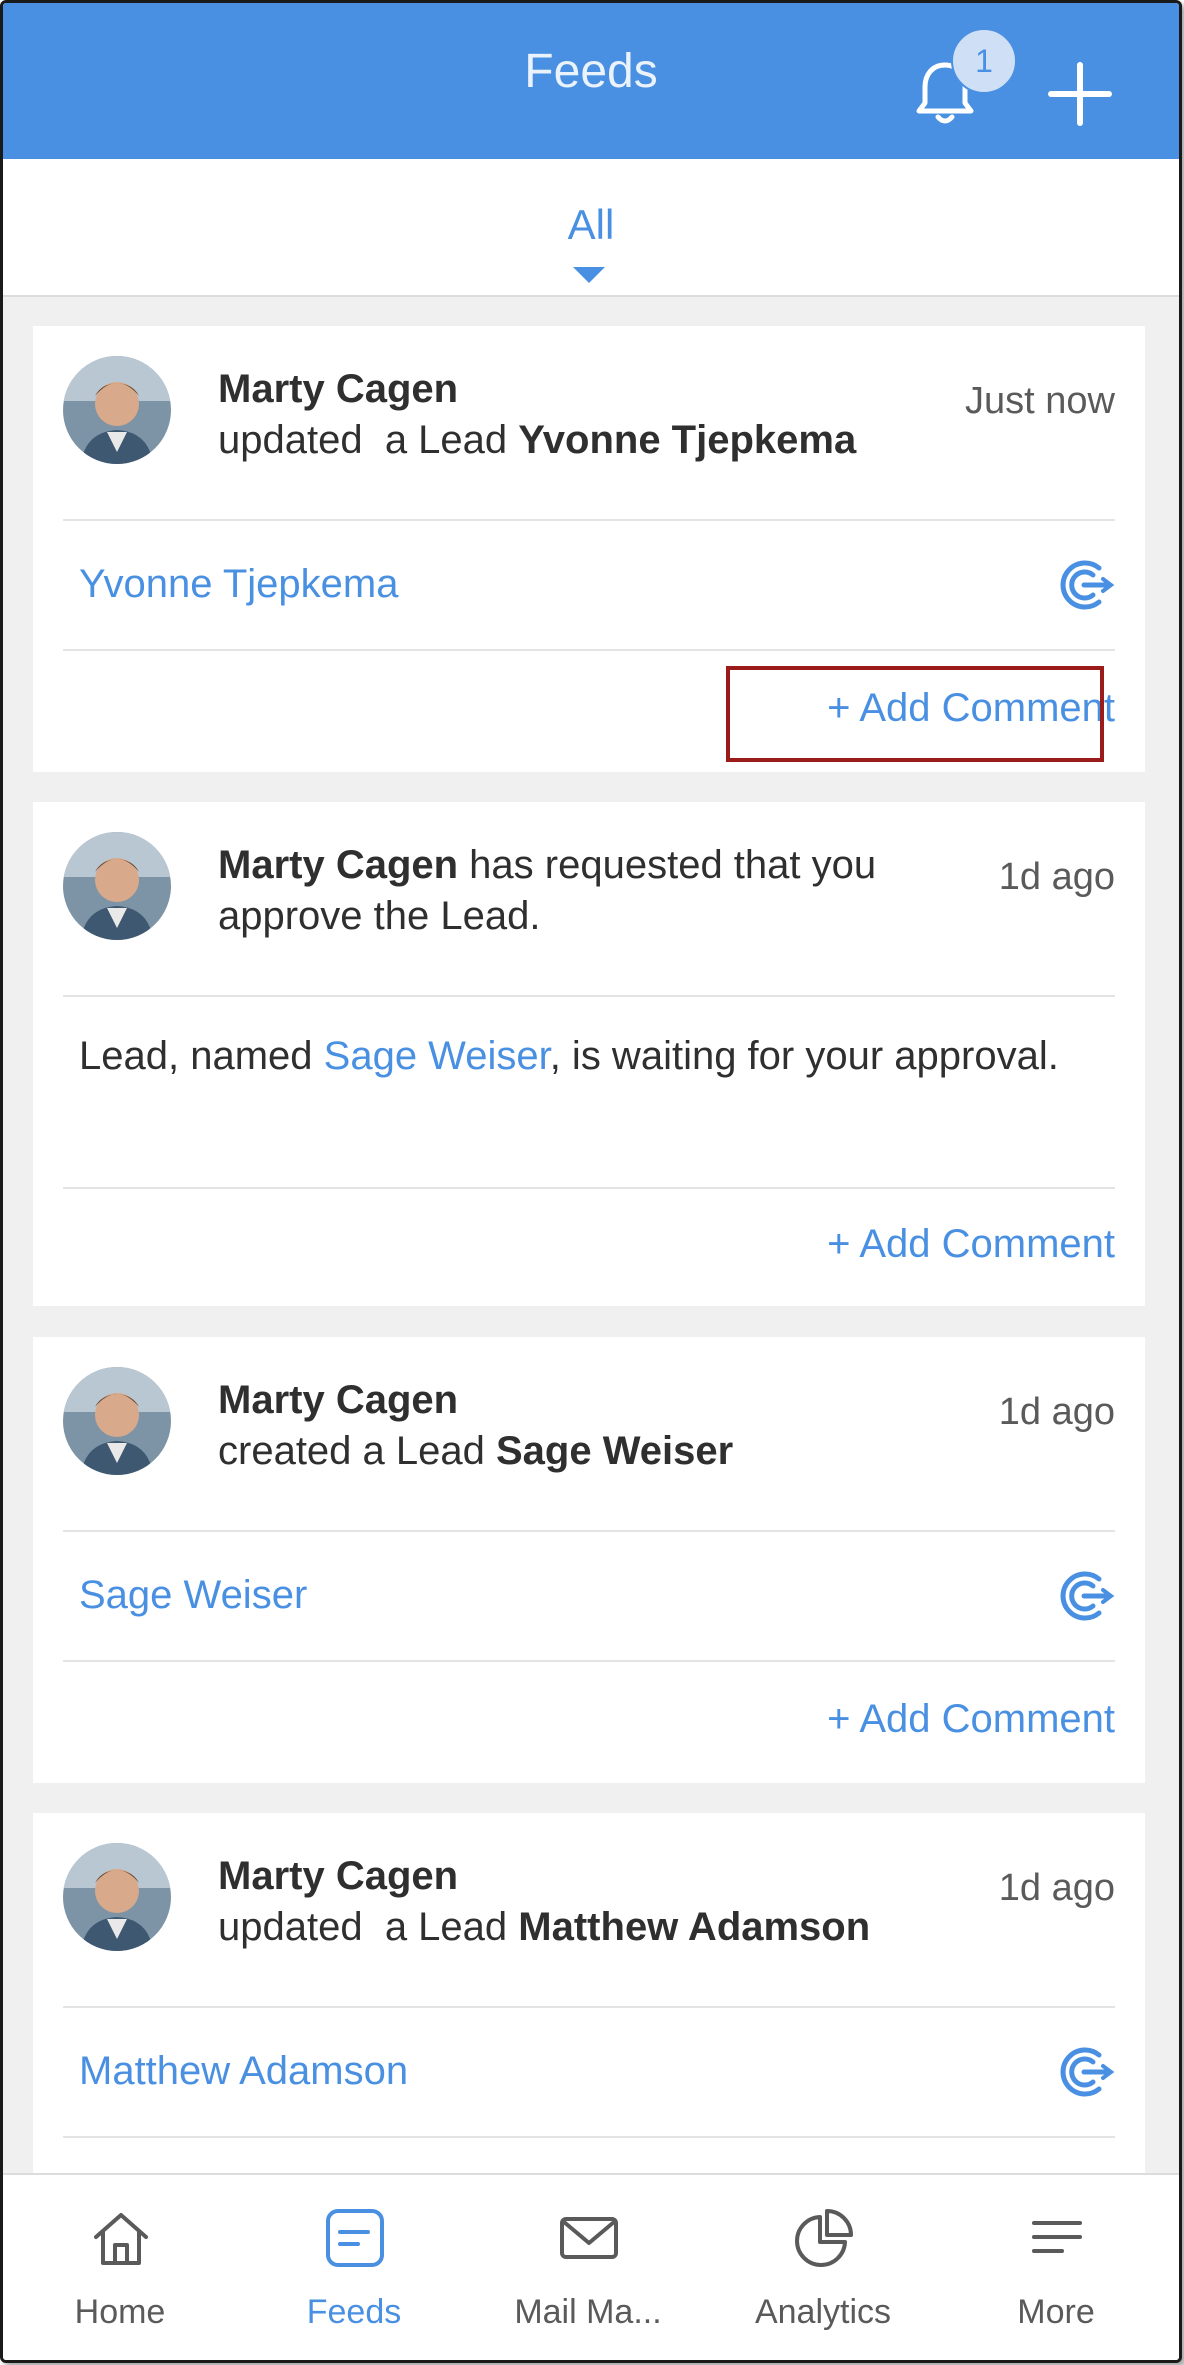  Describe the element at coordinates (201, 1056) in the screenshot. I see `approval-text-prefix: Lead, named` at that location.